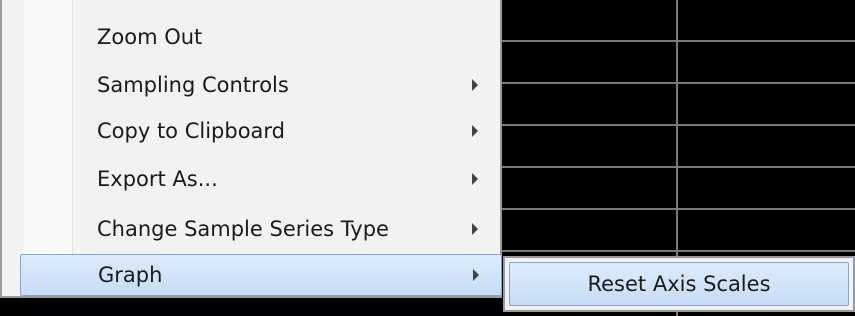 The image size is (855, 316). I want to click on menu-item-label: Copy to Clipboard, so click(191, 131).